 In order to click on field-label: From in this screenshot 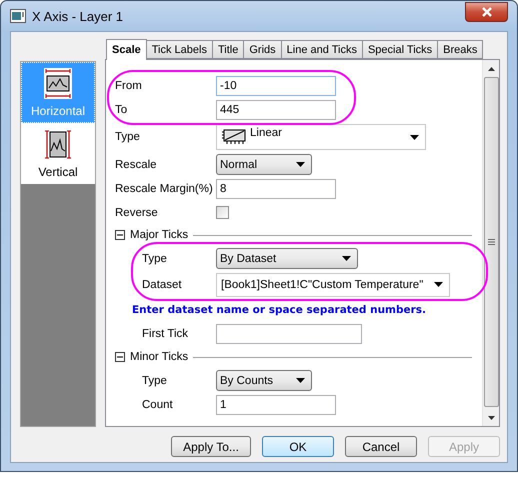, I will do `click(129, 86)`.